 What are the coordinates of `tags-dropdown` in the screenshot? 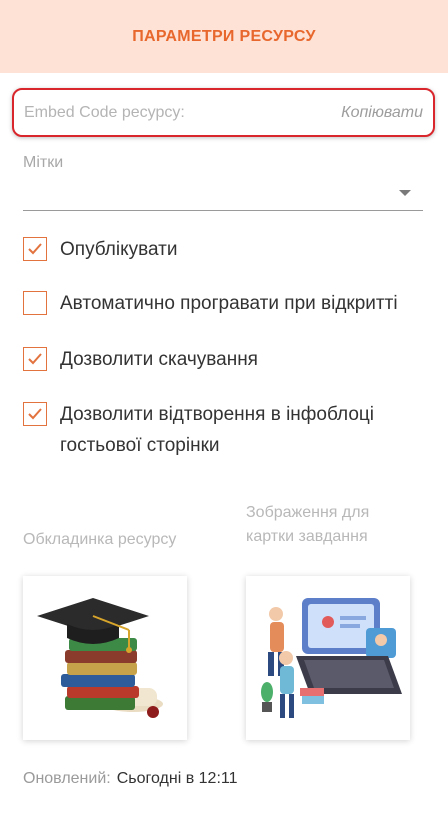 It's located at (223, 194).